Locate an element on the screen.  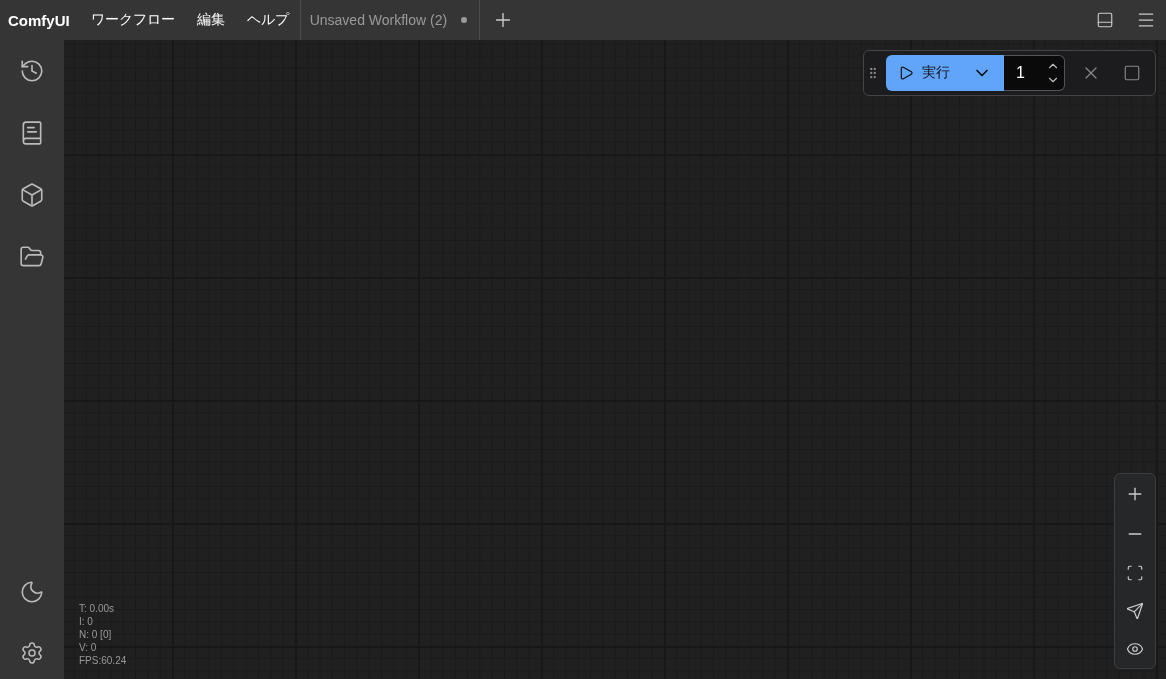
batch-count-field: 1 is located at coordinates (1025, 73).